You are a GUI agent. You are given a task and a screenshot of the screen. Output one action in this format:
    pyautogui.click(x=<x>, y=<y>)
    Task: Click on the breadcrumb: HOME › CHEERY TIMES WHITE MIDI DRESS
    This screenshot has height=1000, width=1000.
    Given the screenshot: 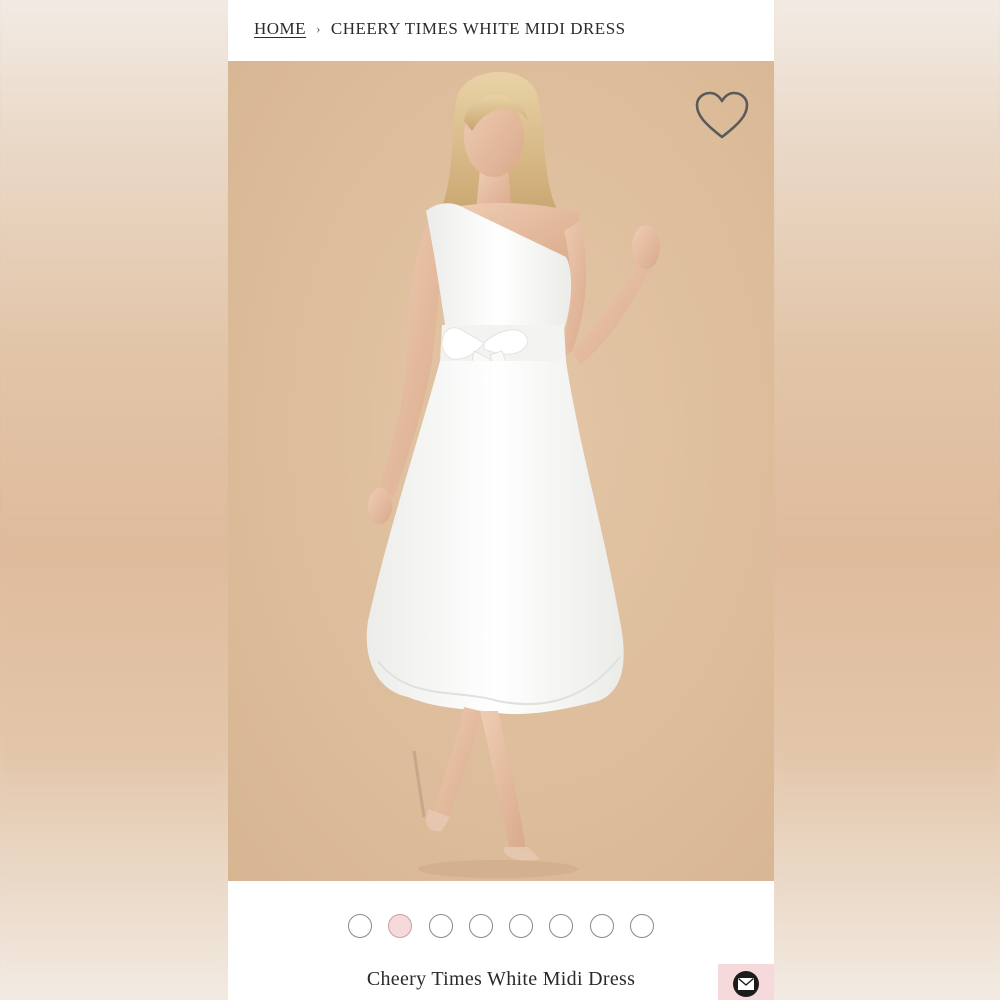 What is the action you would take?
    pyautogui.click(x=440, y=29)
    